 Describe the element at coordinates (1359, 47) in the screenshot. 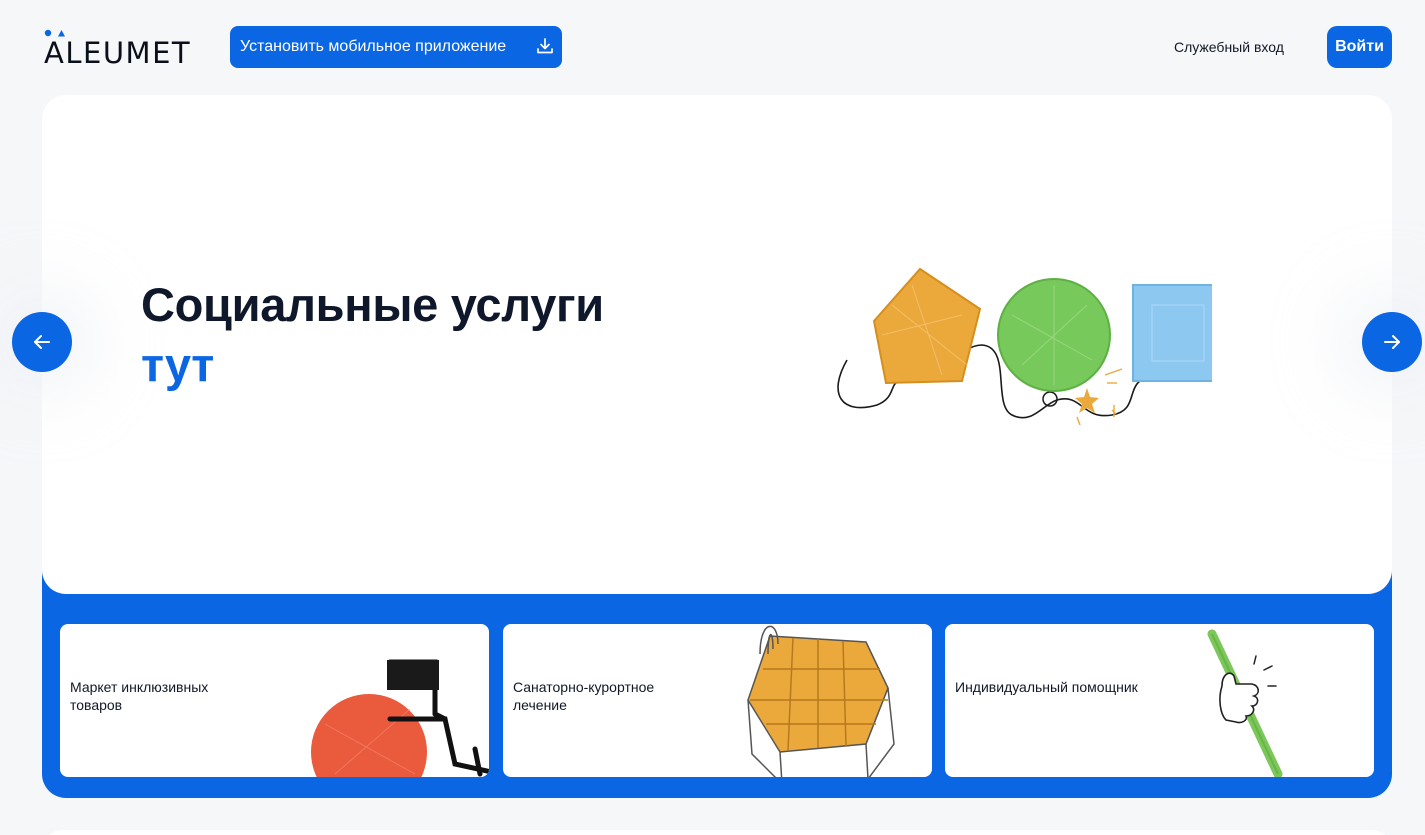

I see `login-button: Войти` at that location.